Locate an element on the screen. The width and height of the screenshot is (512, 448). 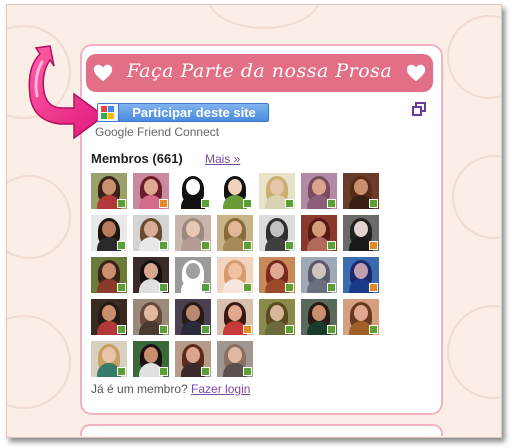
widget-banner: Faça Parte da nossa Prosa is located at coordinates (259, 73).